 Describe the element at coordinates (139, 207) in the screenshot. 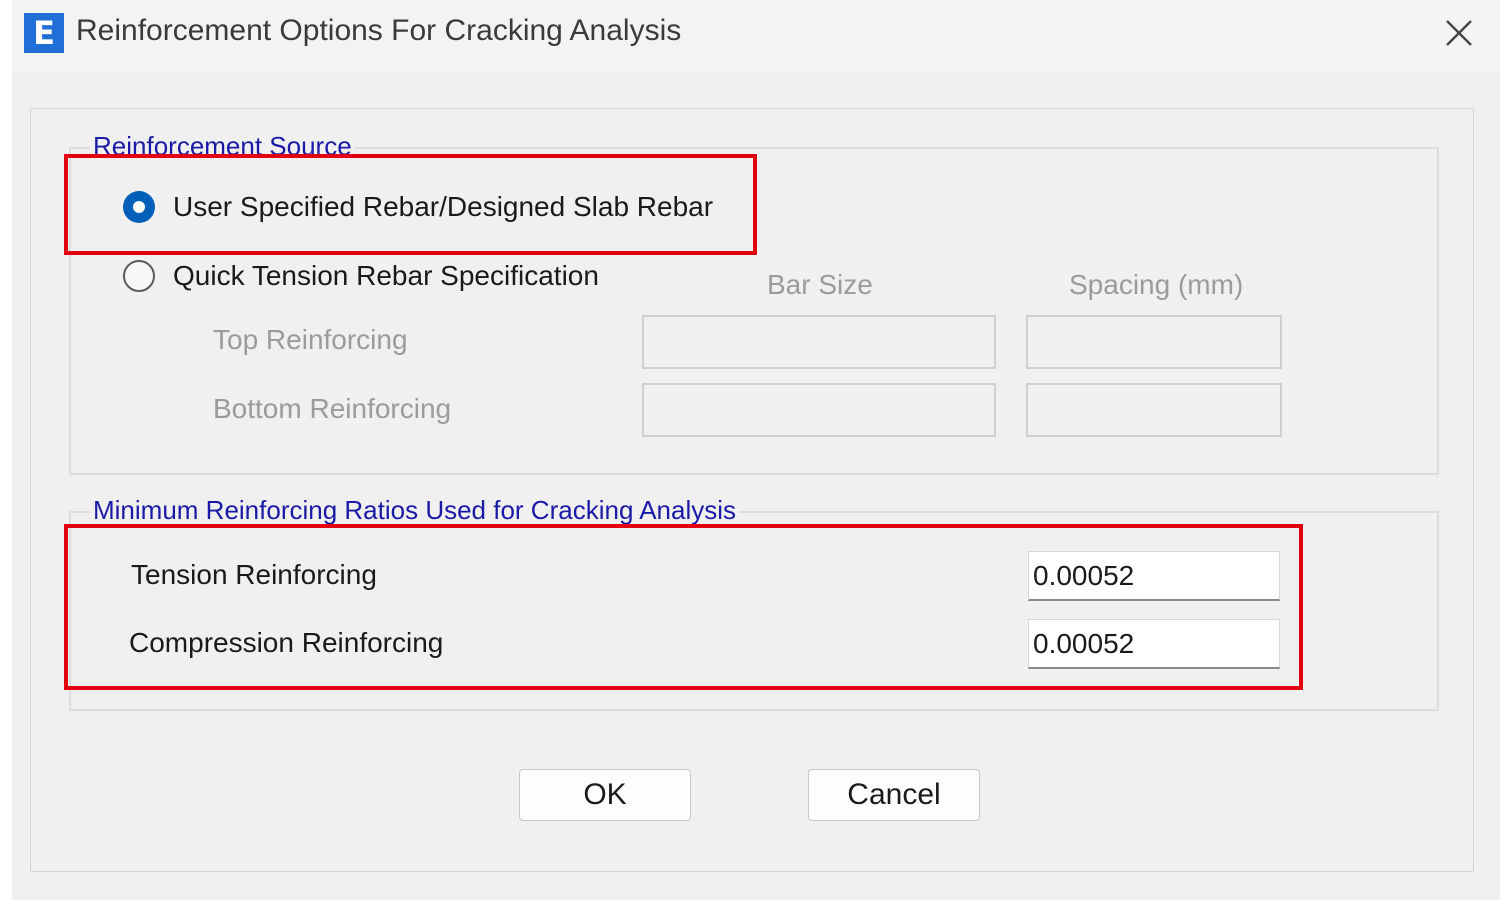

I see `radio-selected-icon` at that location.